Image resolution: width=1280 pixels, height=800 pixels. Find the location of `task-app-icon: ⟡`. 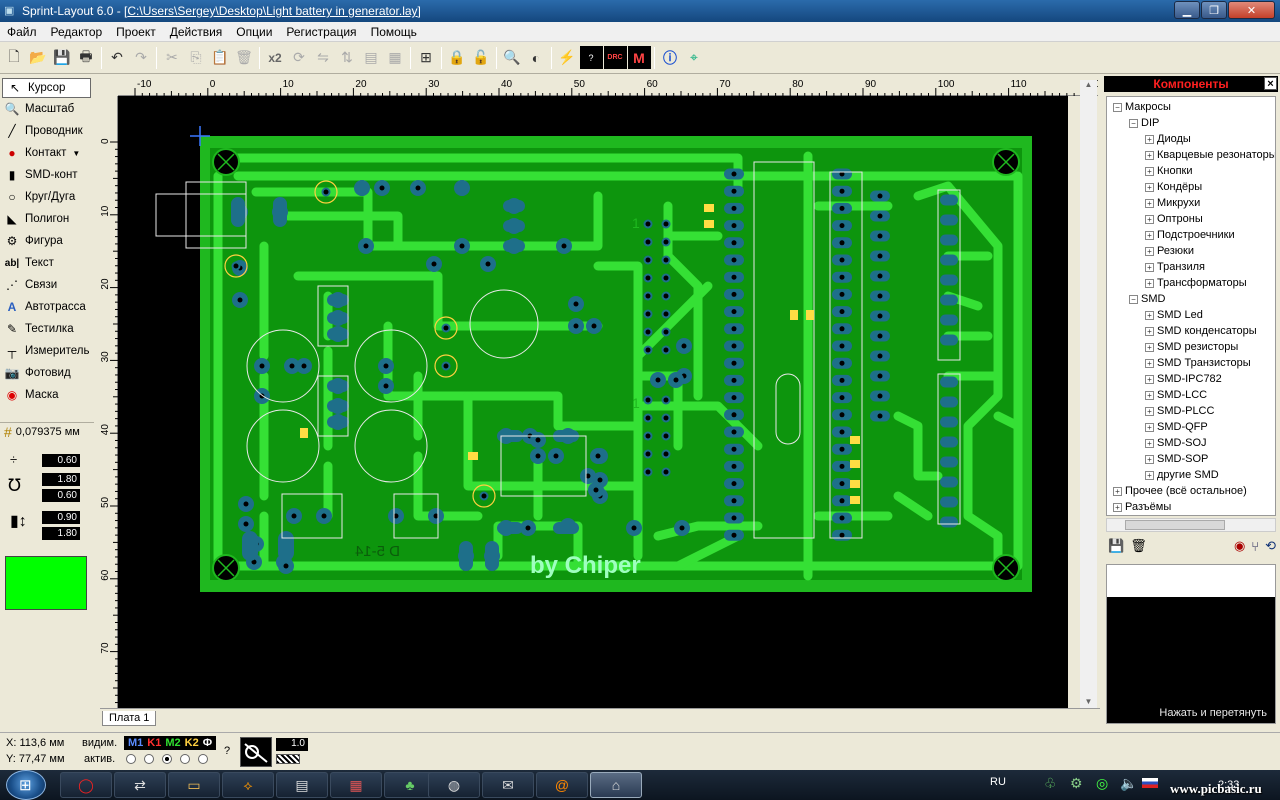

task-app-icon: ⟡ is located at coordinates (248, 785).